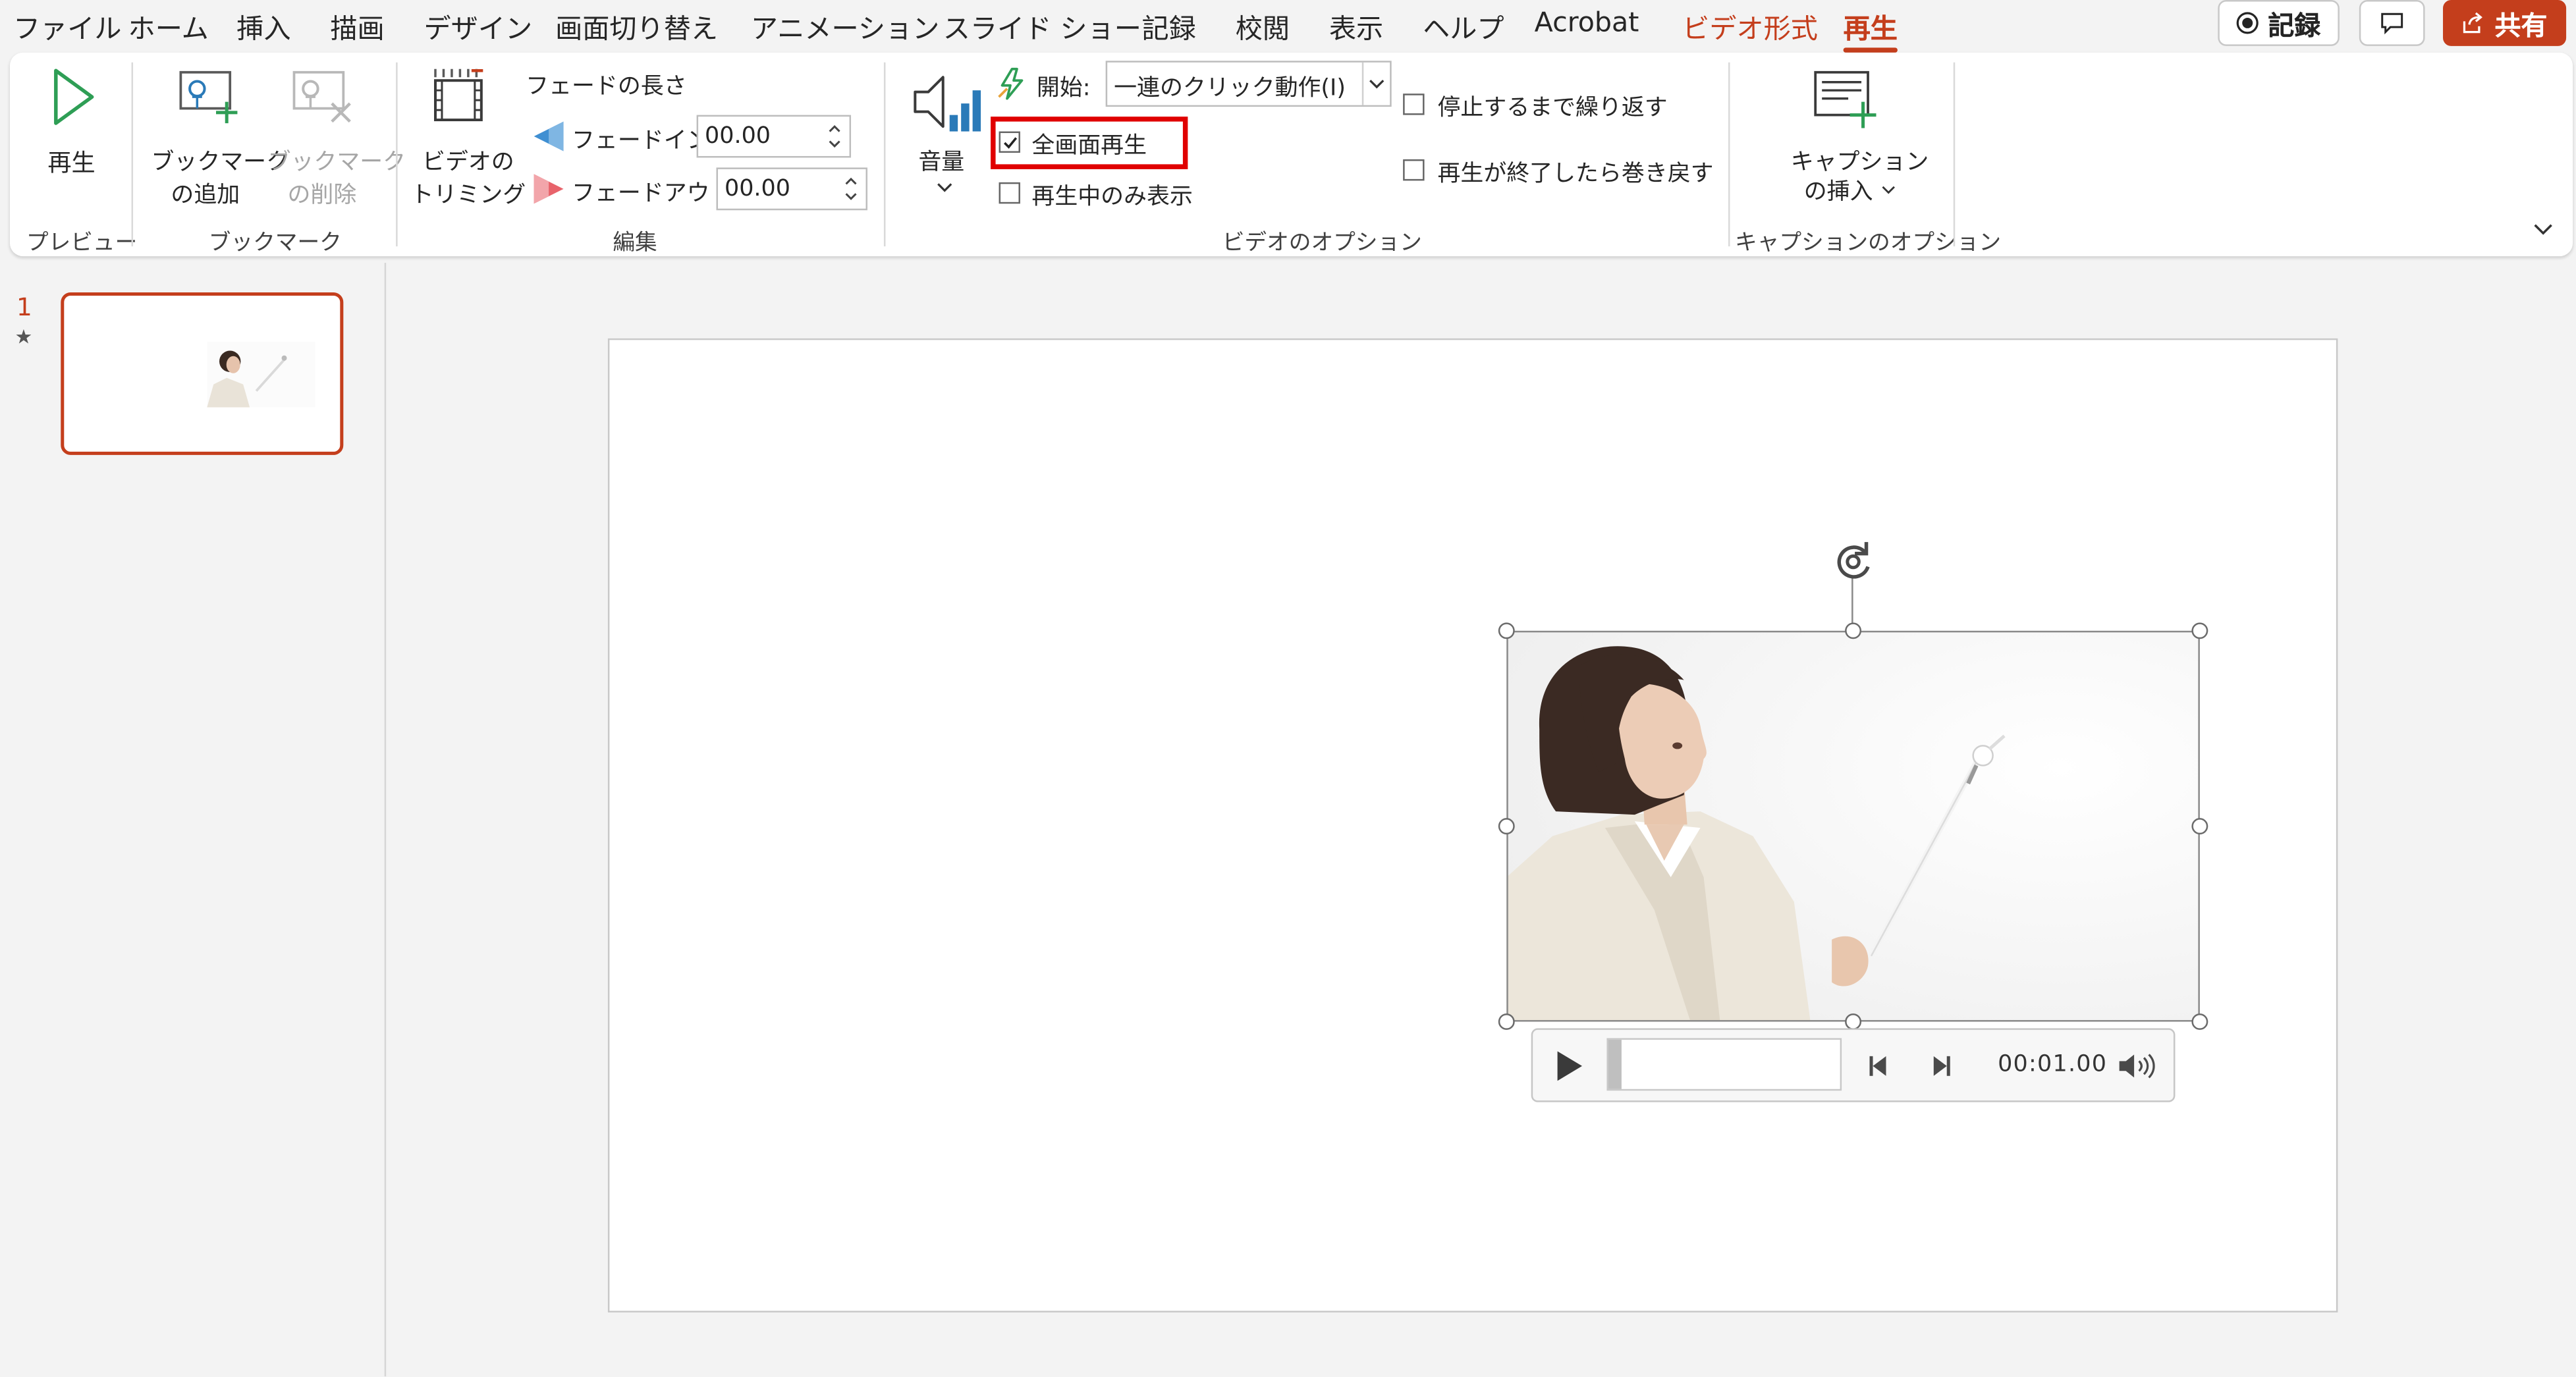  Describe the element at coordinates (478, 26) in the screenshot. I see `tab-design: デザイン` at that location.